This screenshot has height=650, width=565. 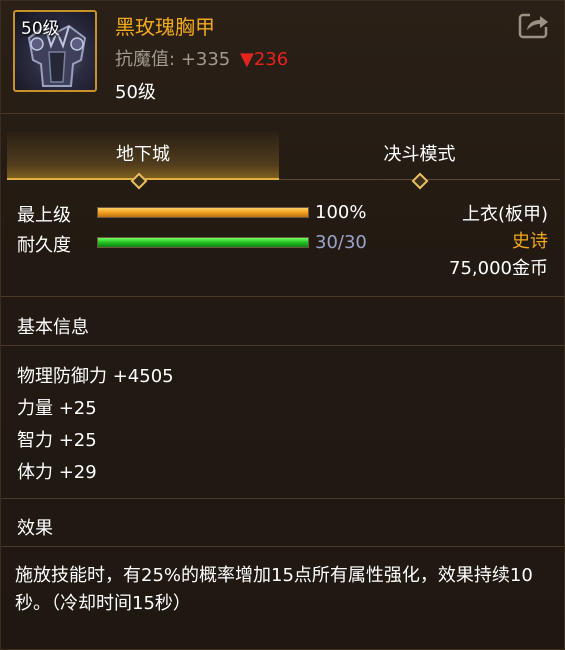 What do you see at coordinates (57, 472) in the screenshot?
I see `attribute-vitality: 体力 +29` at bounding box center [57, 472].